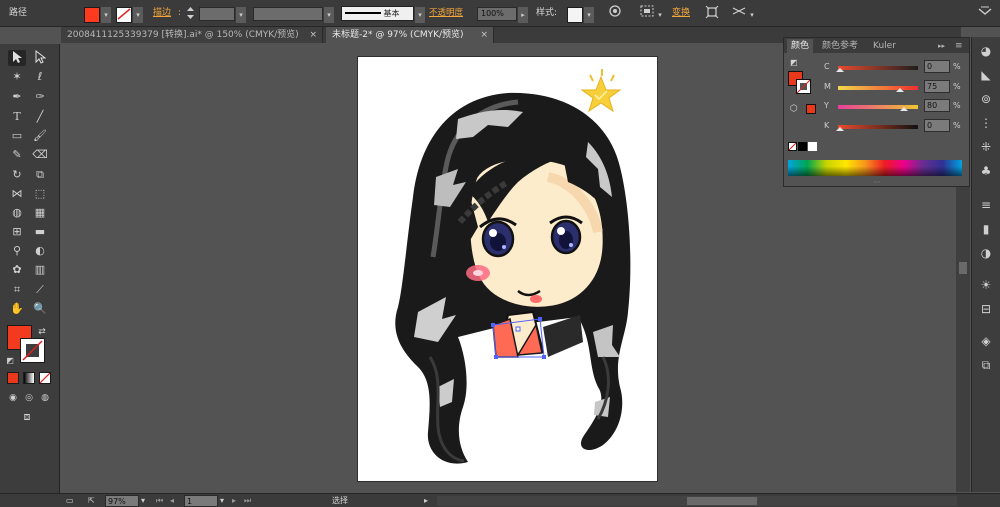  Describe the element at coordinates (40, 213) in the screenshot. I see `perspective-grid-tool-icon: ▦` at that location.